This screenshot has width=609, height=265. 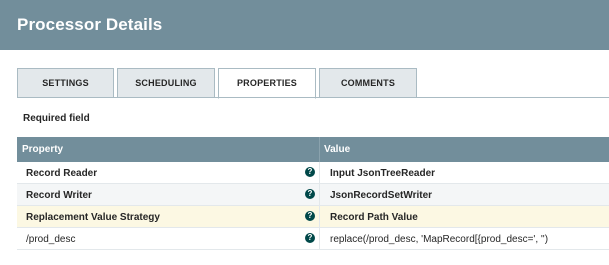 What do you see at coordinates (382, 173) in the screenshot?
I see `property-value: Input JsonTreeReader` at bounding box center [382, 173].